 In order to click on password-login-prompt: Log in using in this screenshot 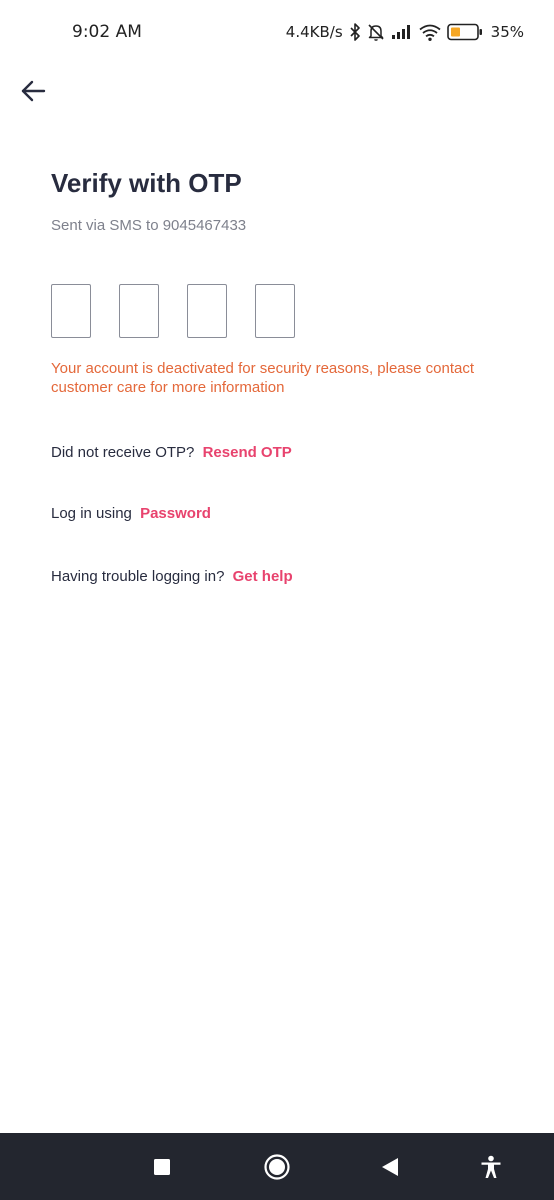, I will do `click(91, 513)`.